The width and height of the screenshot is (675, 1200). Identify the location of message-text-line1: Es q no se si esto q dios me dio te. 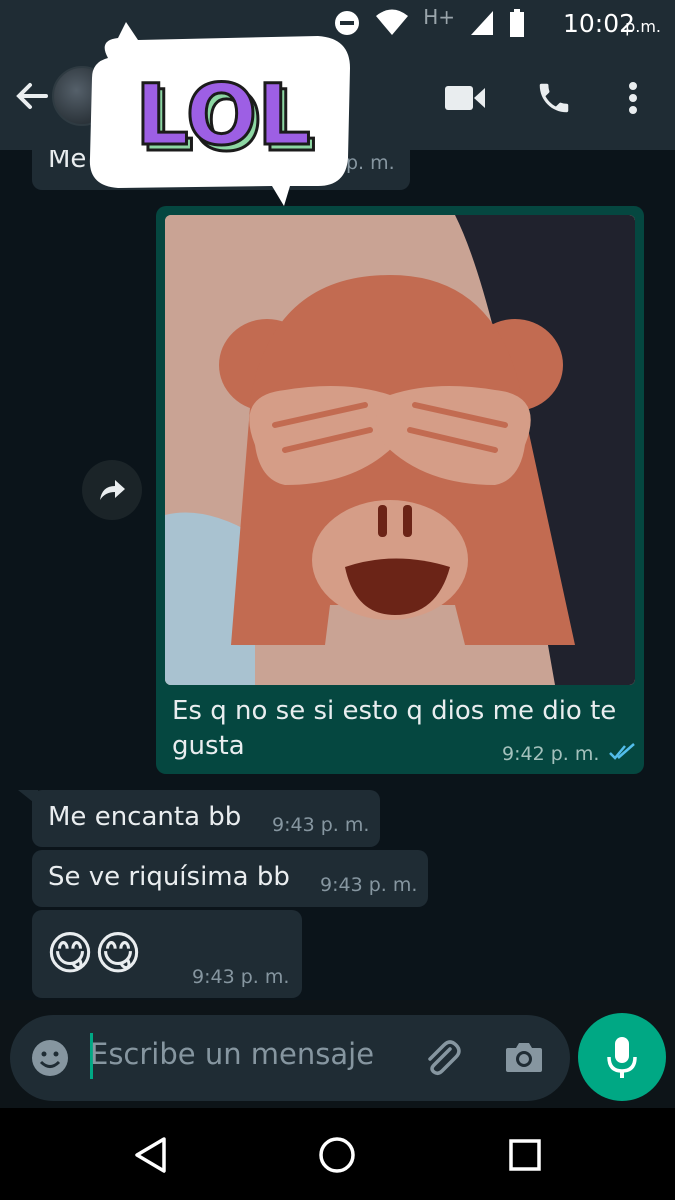
(394, 711).